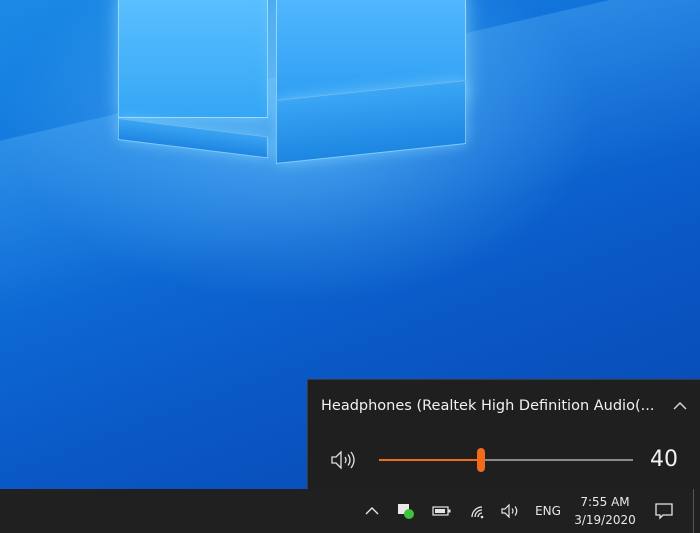  What do you see at coordinates (478, 511) in the screenshot?
I see `wifi-icon` at bounding box center [478, 511].